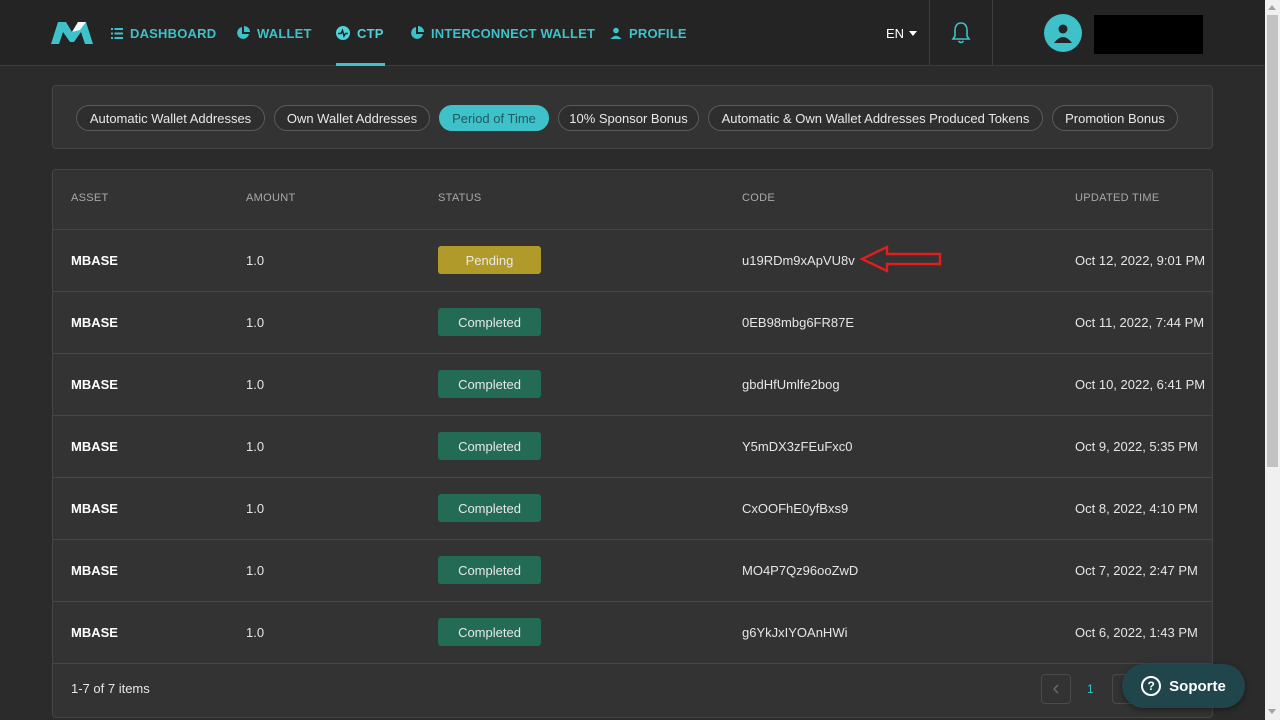  What do you see at coordinates (791, 384) in the screenshot?
I see `cell-code: gbdHfUmlfe2bog` at bounding box center [791, 384].